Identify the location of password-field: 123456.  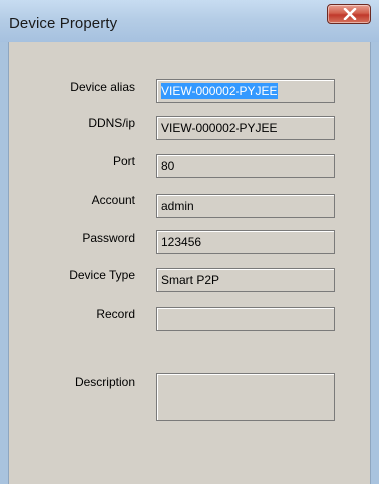
(245, 242).